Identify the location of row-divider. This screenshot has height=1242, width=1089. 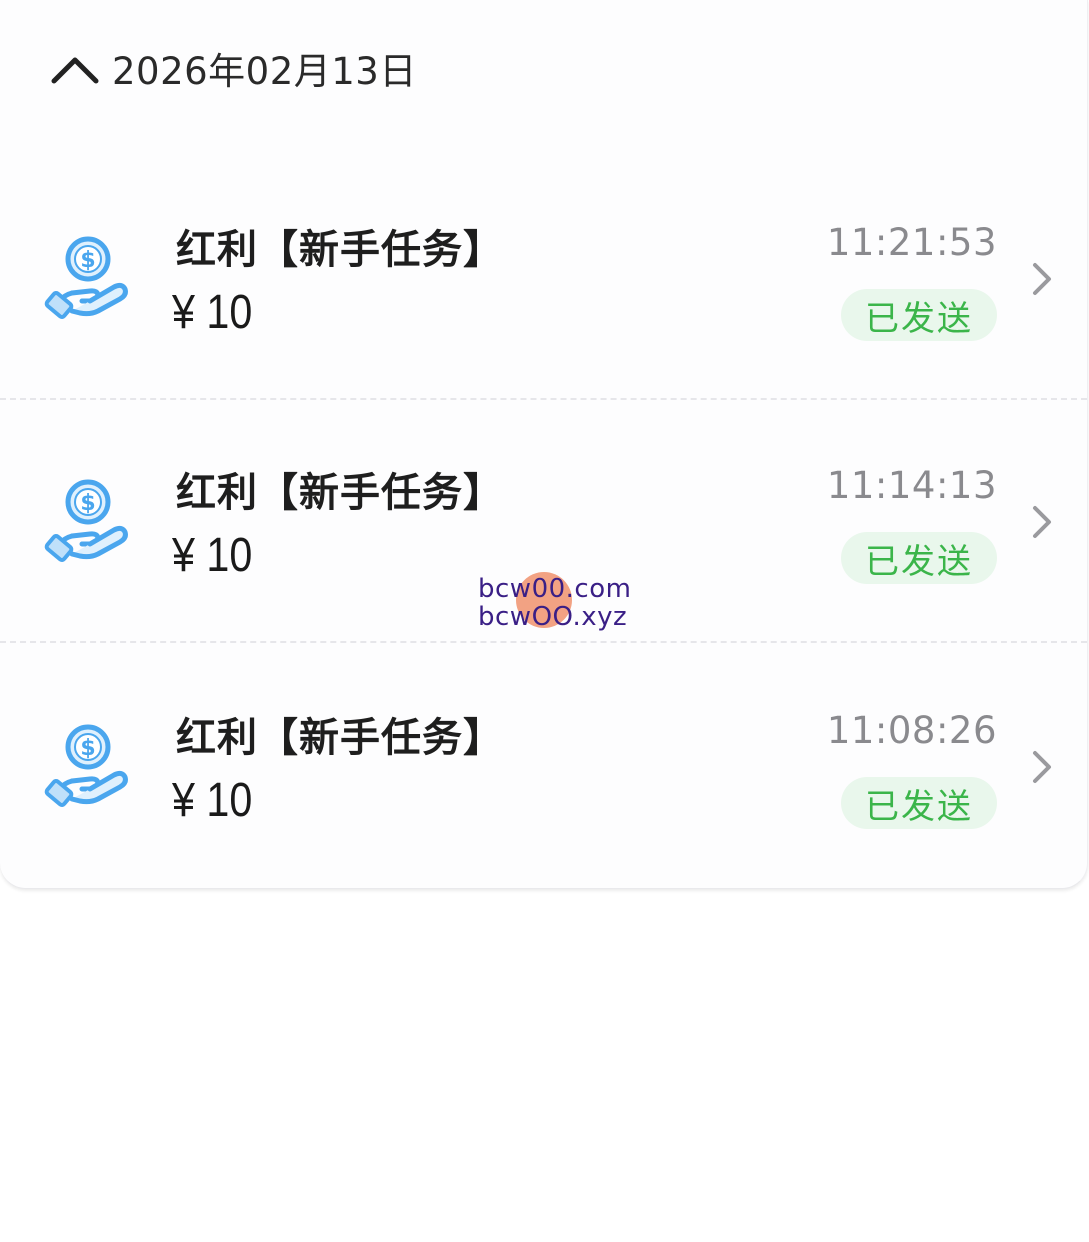
(543, 642).